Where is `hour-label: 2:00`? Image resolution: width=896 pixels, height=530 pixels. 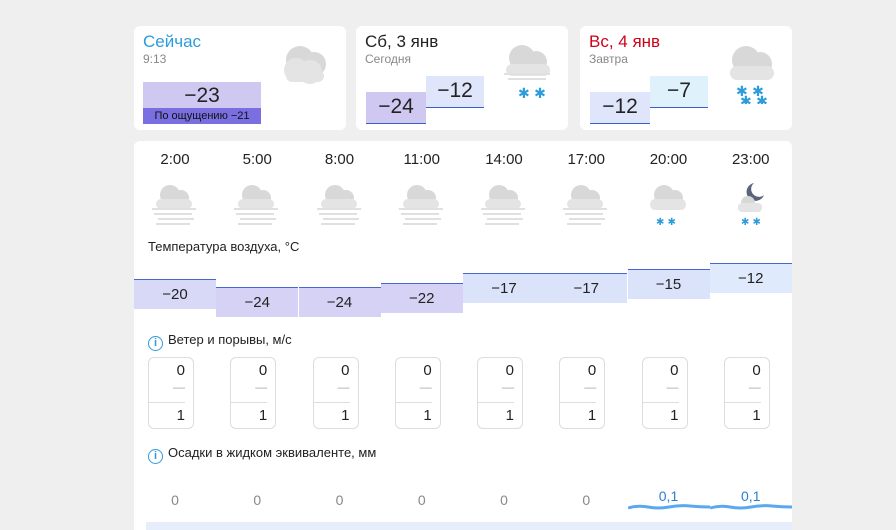
hour-label: 2:00 is located at coordinates (175, 159).